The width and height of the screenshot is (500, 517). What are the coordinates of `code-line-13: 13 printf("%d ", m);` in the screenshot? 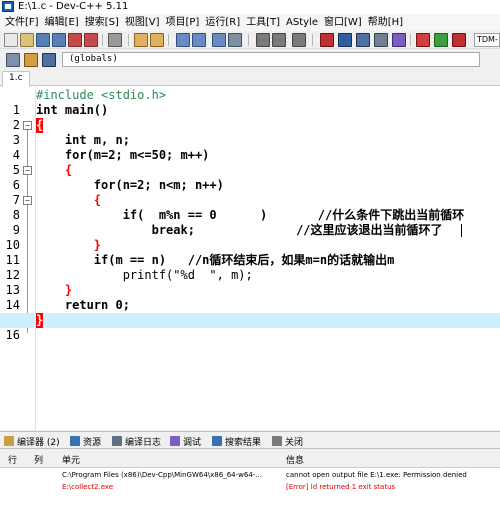 It's located at (250, 282).